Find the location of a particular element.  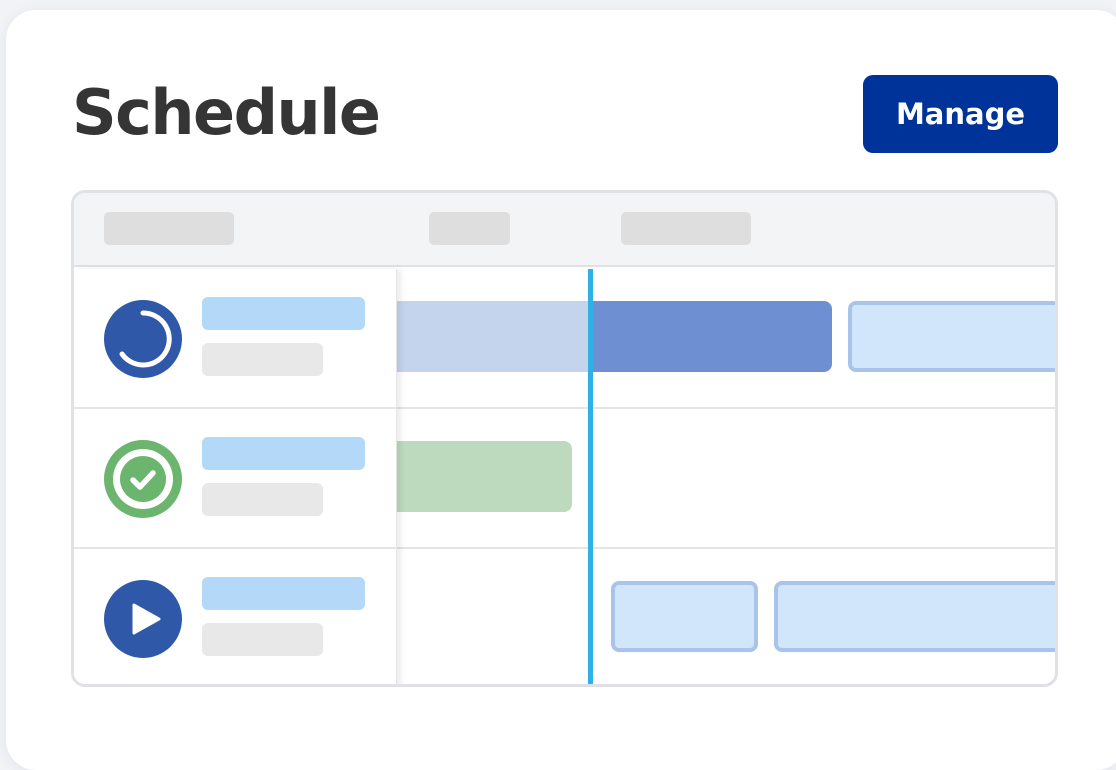

task-bar-in-progress is located at coordinates (710, 336).